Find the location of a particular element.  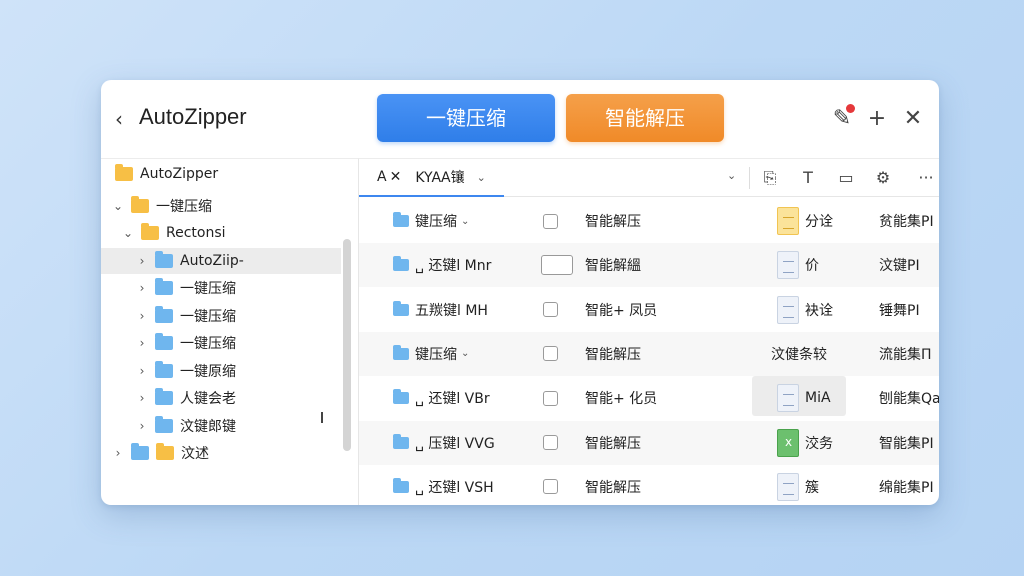

type-cell: 智能解縕 is located at coordinates (613, 266).